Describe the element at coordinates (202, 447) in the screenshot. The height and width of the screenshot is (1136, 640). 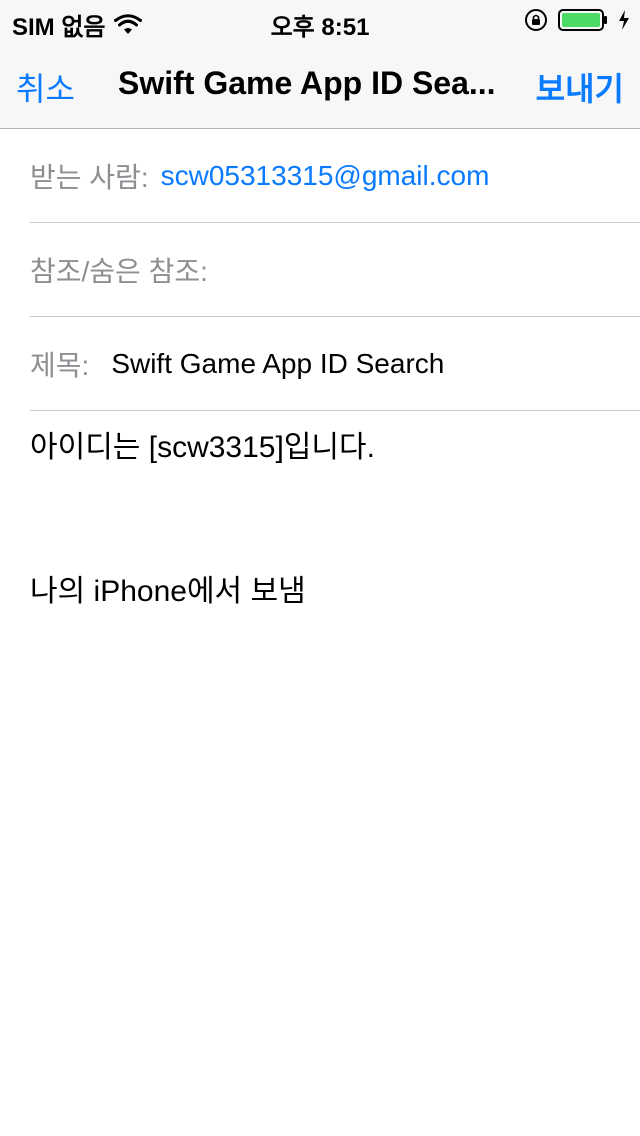
I see `body-line: 아이디는 [scw3315]입니다.` at that location.